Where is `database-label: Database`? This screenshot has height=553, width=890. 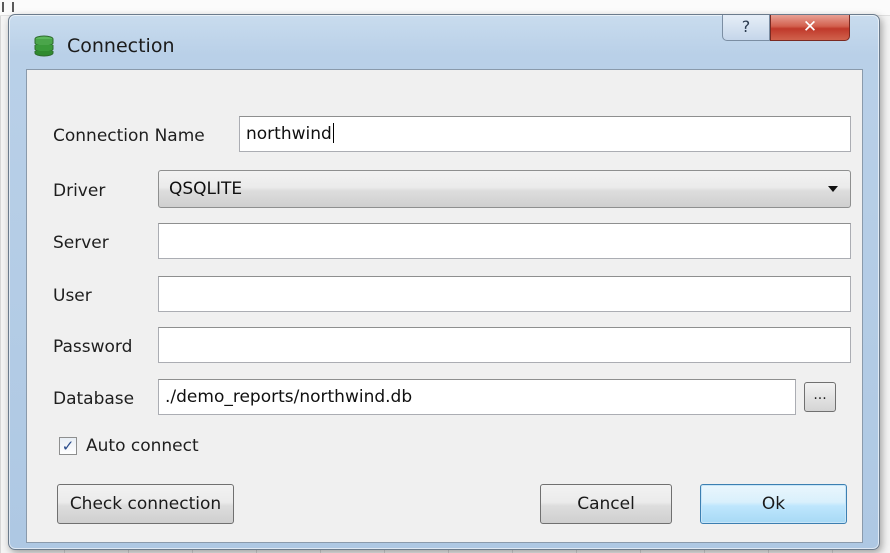
database-label: Database is located at coordinates (94, 399).